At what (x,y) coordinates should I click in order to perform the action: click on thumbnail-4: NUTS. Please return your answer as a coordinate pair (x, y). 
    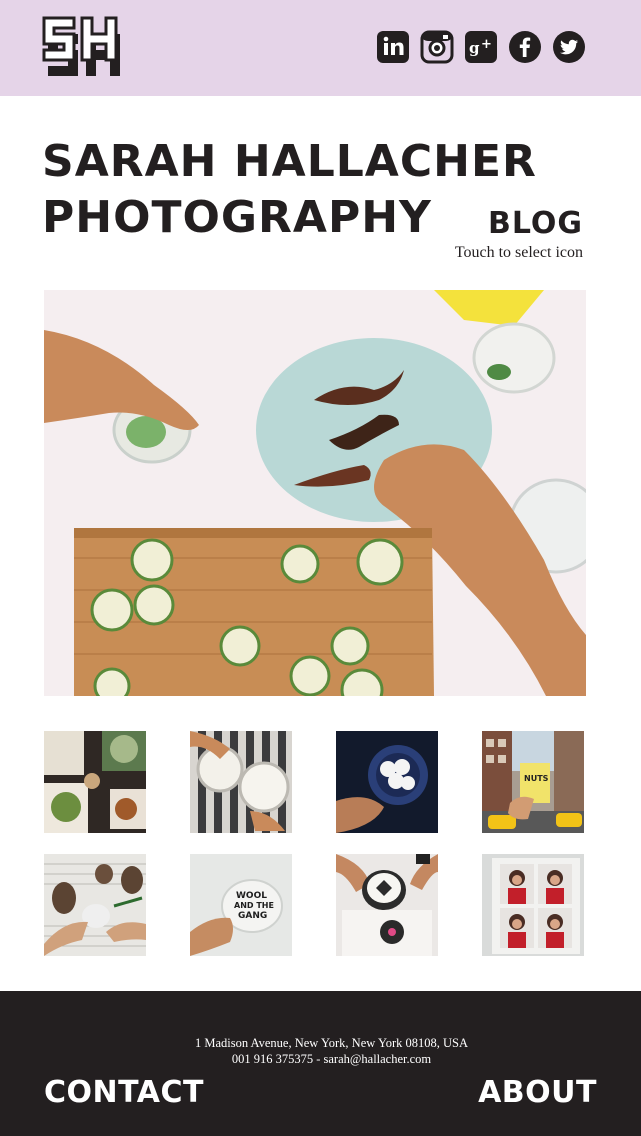
    Looking at the image, I should click on (533, 782).